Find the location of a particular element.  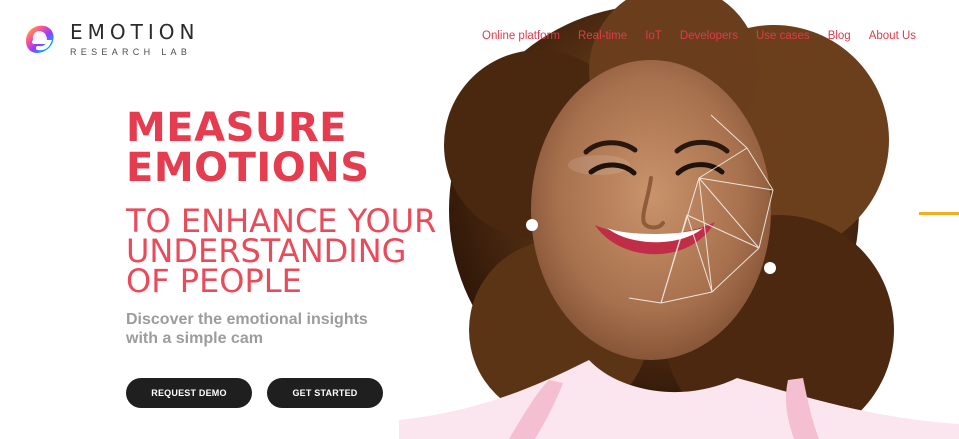

nav-item-online-platform: Online platform is located at coordinates (521, 36).